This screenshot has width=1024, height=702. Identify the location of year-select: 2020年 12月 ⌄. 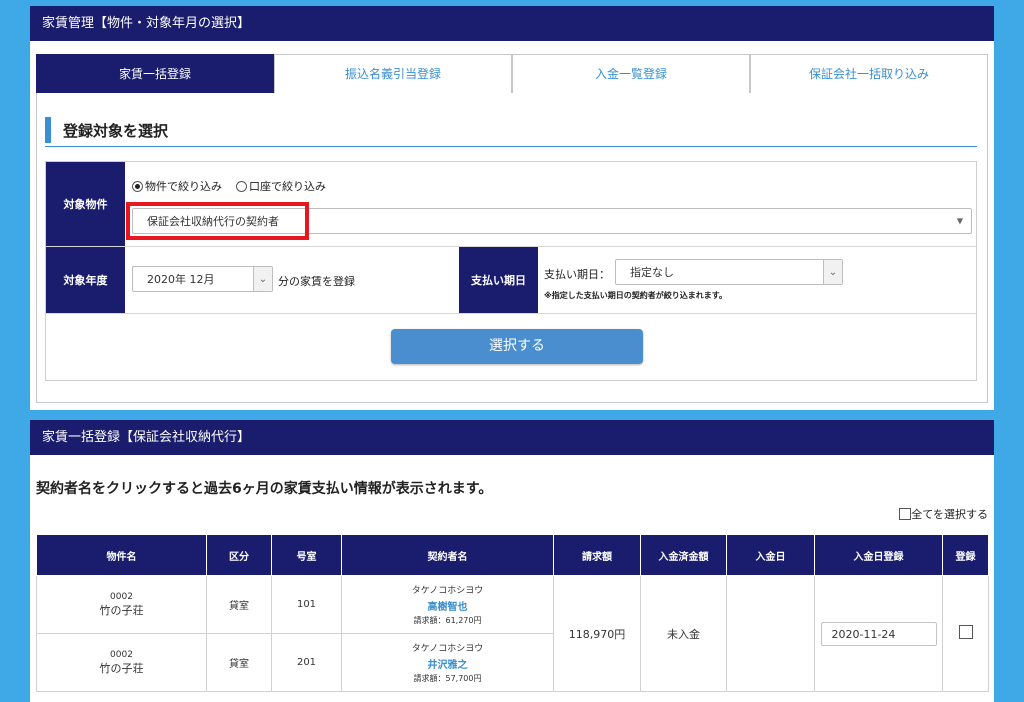
(202, 279).